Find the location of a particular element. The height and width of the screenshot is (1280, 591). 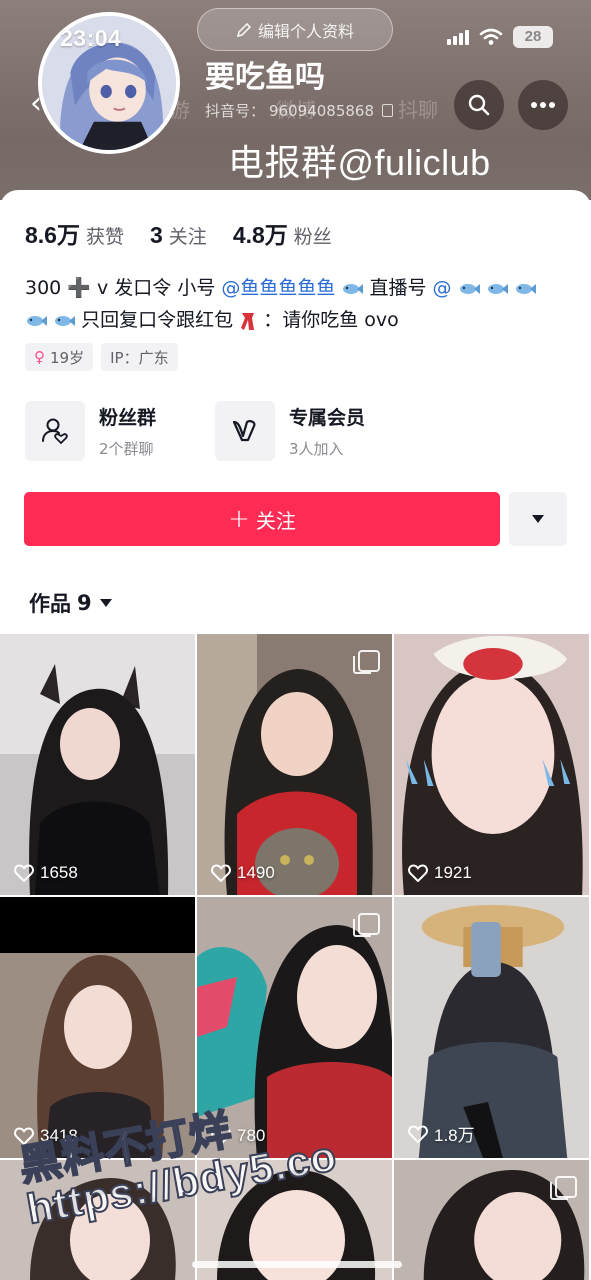

more-options-button is located at coordinates (543, 105).